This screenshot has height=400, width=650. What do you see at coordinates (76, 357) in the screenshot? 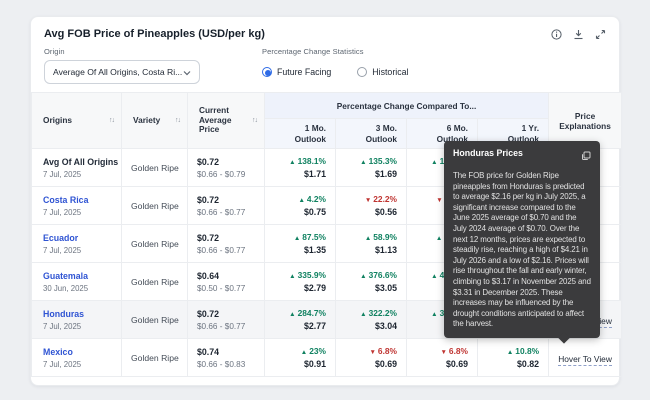
I see `origin-cell: Mexico 7 Jul, 2025` at bounding box center [76, 357].